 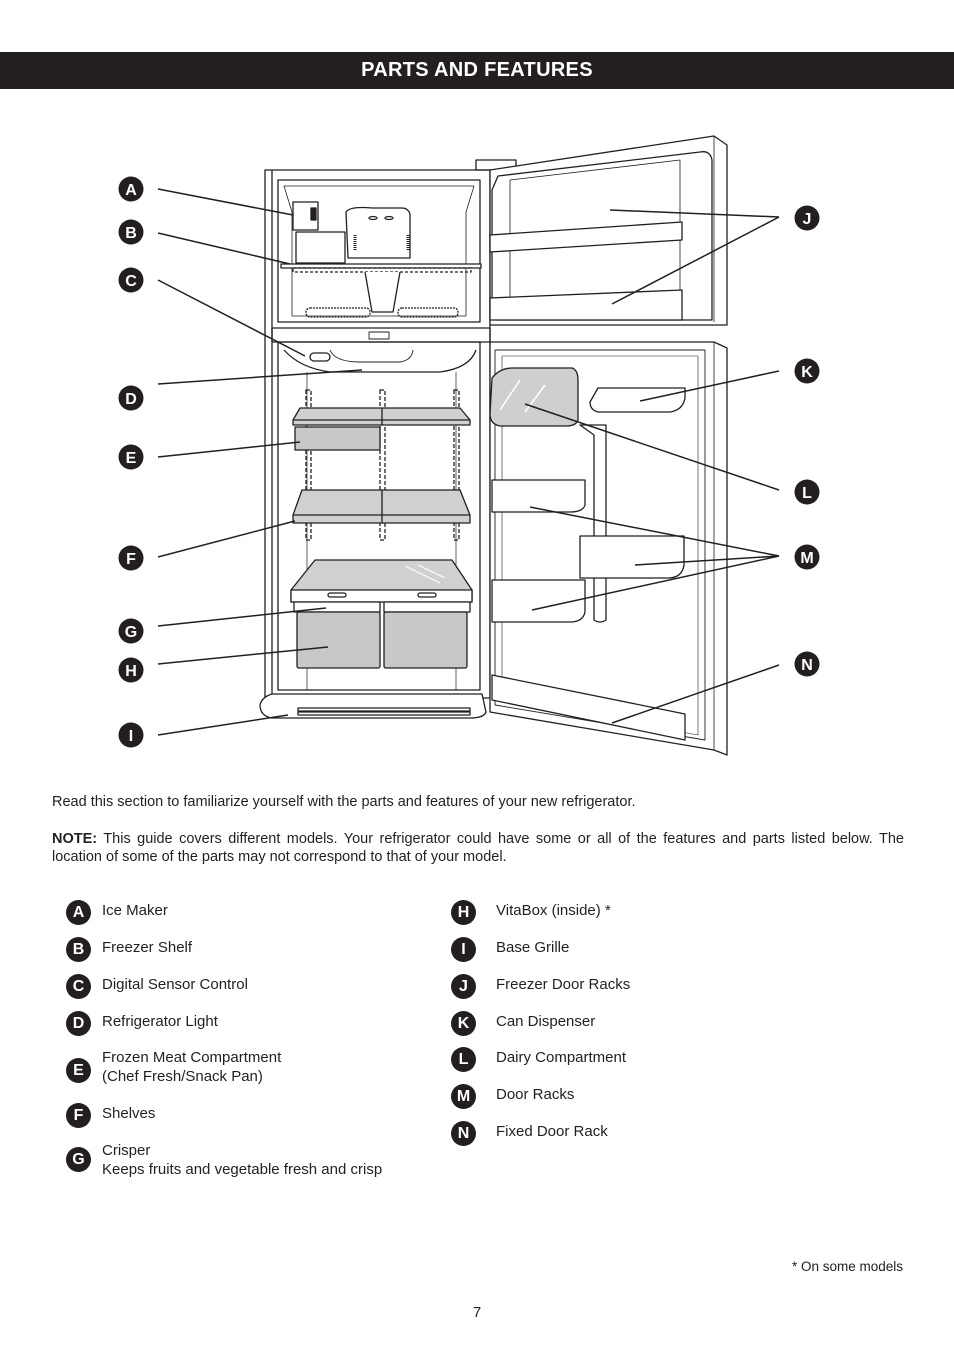 I want to click on callout-L: L, so click(x=807, y=492).